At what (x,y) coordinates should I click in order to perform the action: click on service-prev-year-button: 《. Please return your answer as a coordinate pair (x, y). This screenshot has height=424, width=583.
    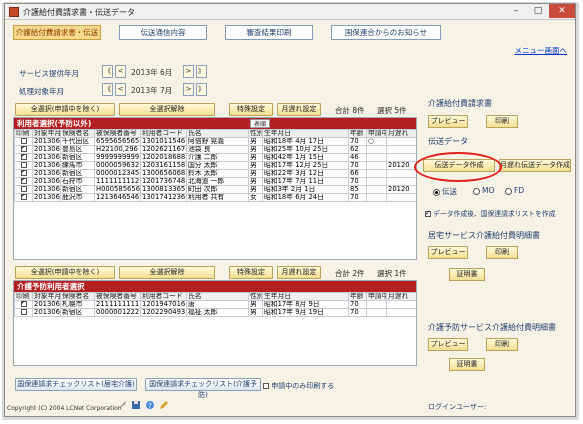
    Looking at the image, I should click on (107, 71).